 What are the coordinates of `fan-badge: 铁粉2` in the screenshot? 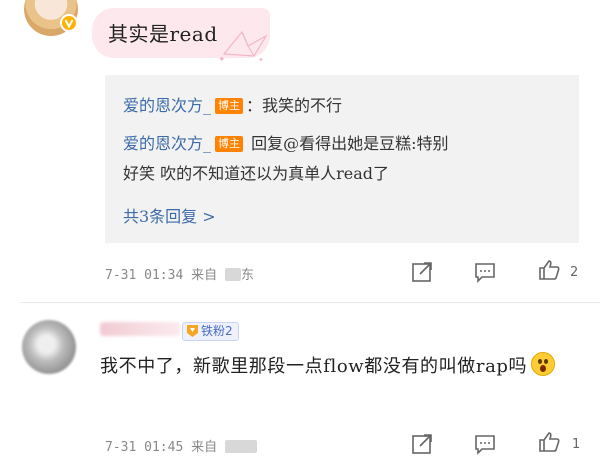 It's located at (210, 331).